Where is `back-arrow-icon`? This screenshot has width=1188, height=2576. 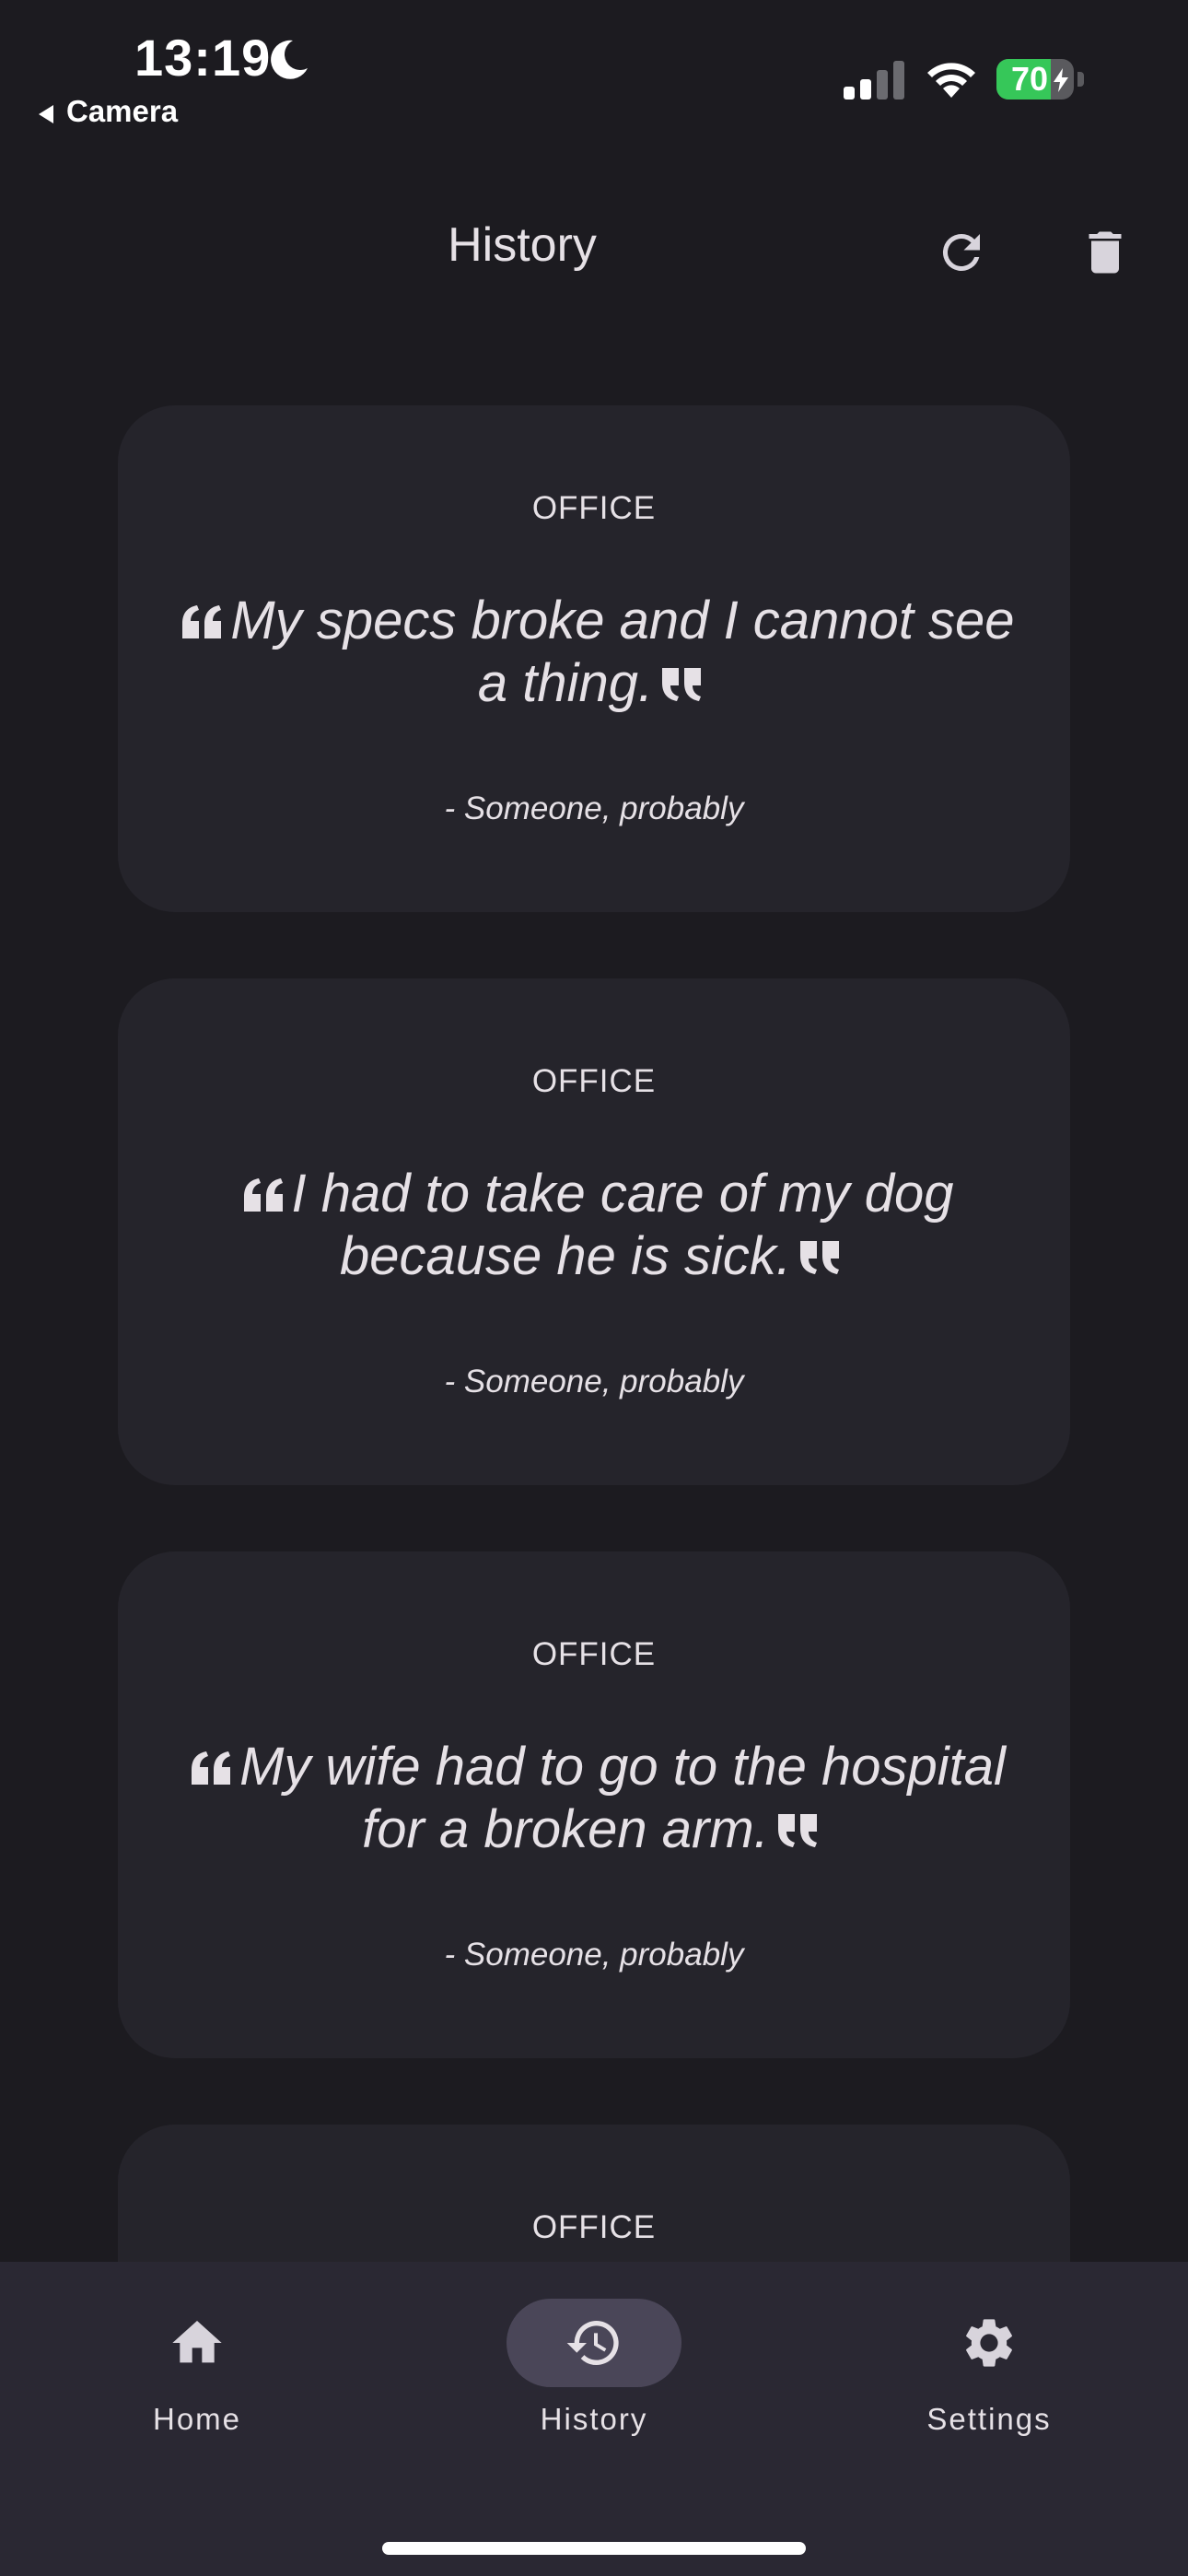
back-arrow-icon is located at coordinates (46, 114).